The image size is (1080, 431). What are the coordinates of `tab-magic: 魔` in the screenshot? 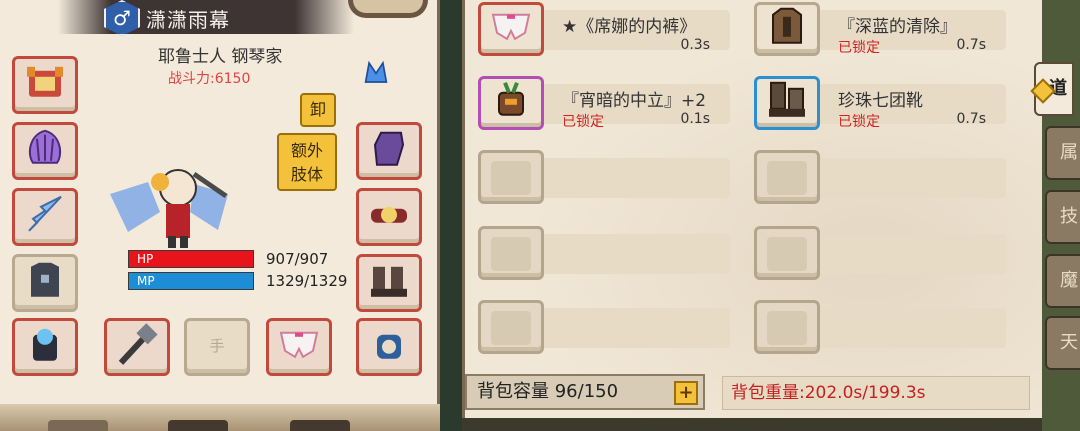 It's located at (1062, 281).